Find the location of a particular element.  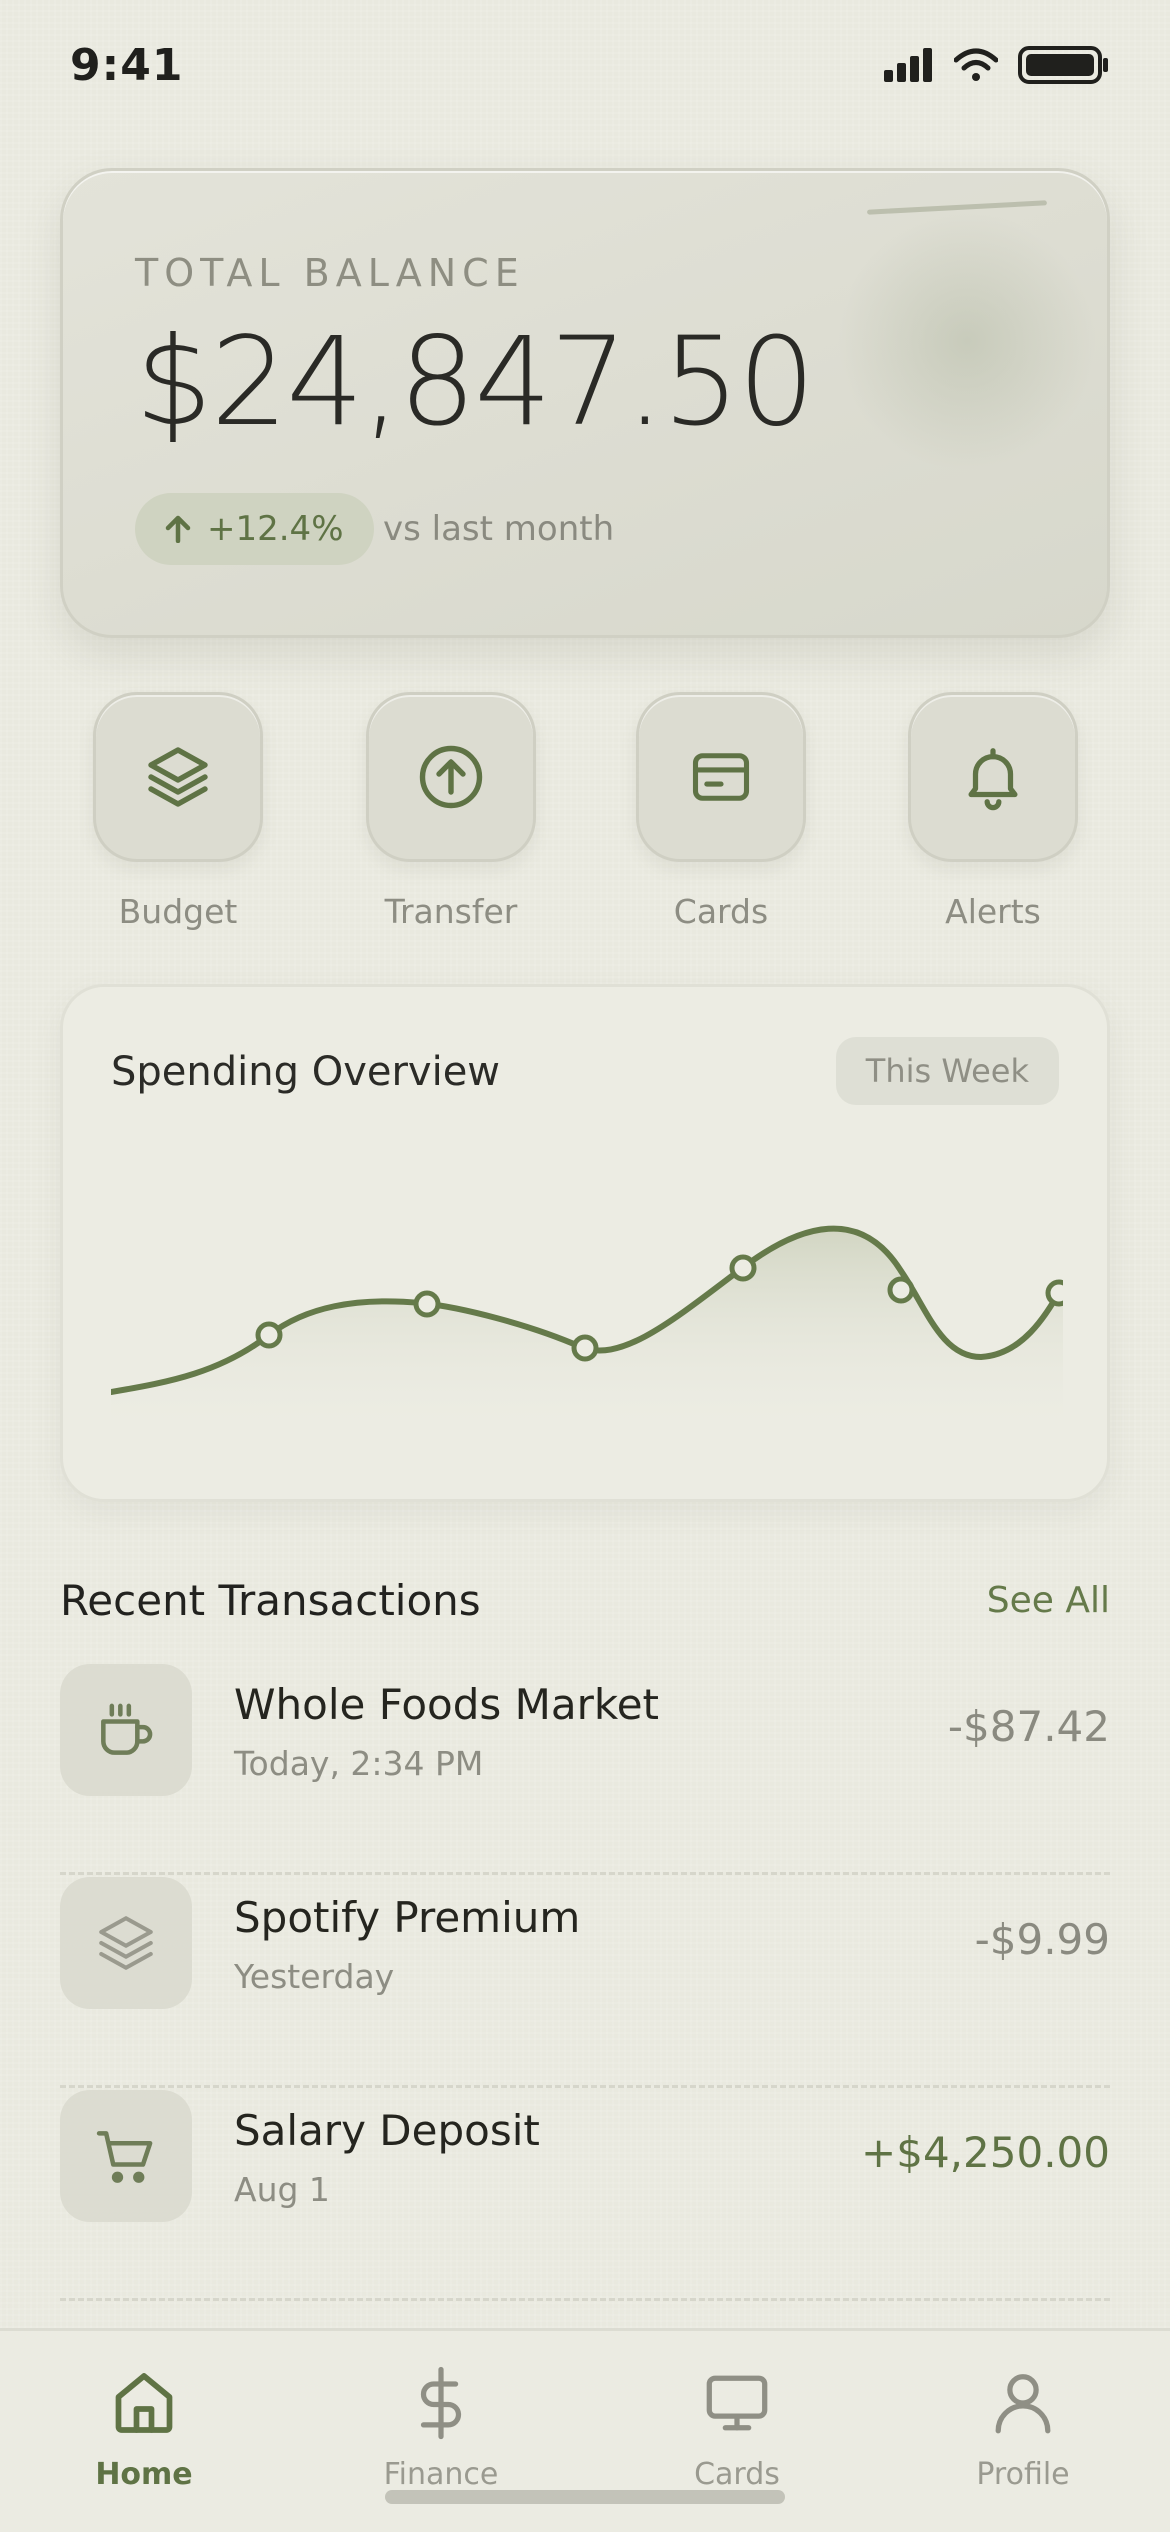

credit-card-icon is located at coordinates (721, 777).